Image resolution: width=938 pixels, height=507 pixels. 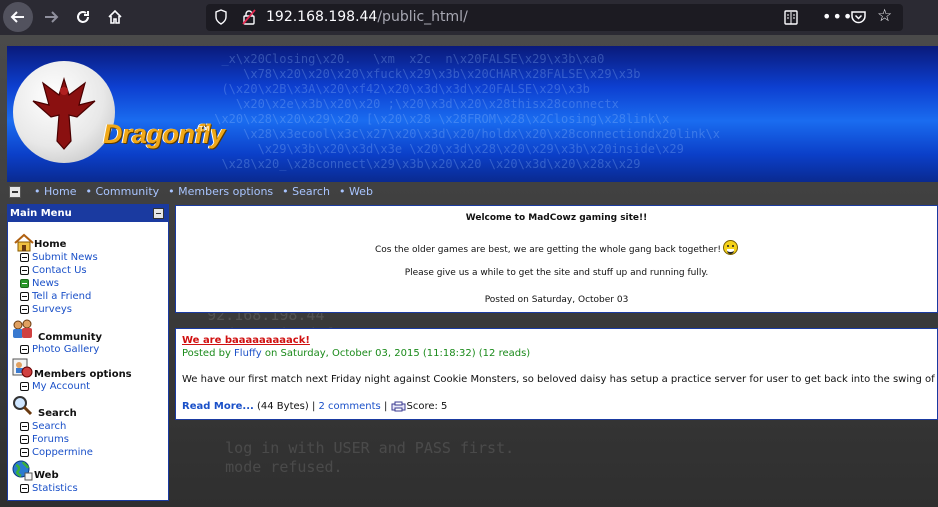 What do you see at coordinates (350, 406) in the screenshot?
I see `comments-link: 2 comments` at bounding box center [350, 406].